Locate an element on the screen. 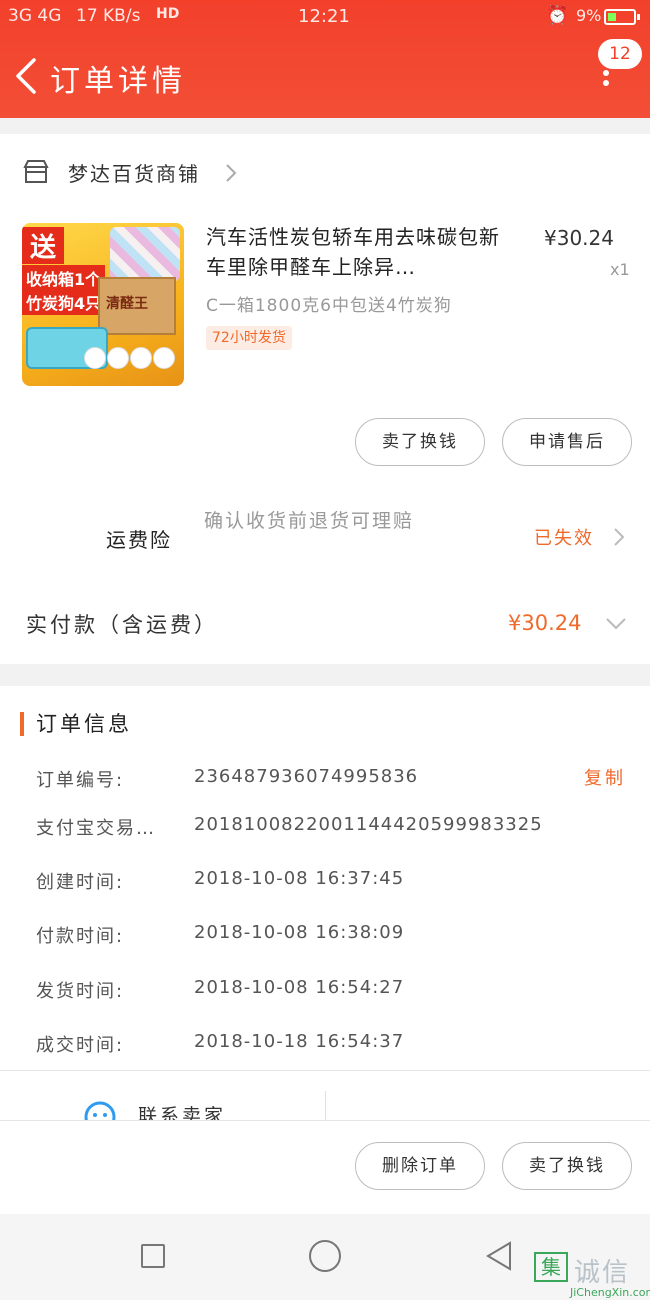 The height and width of the screenshot is (1300, 650). info-row-order-number: 订单编号: 236487936074995836 is located at coordinates (325, 786).